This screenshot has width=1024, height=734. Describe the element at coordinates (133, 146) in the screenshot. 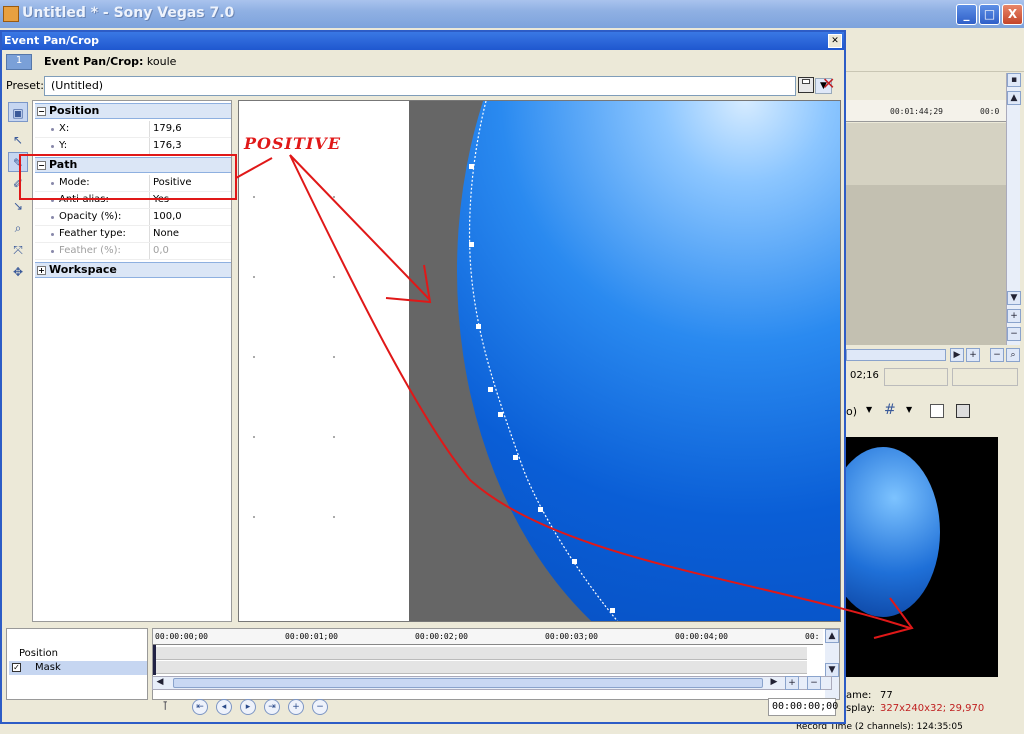

I see `property-y: Y: 176,3` at that location.